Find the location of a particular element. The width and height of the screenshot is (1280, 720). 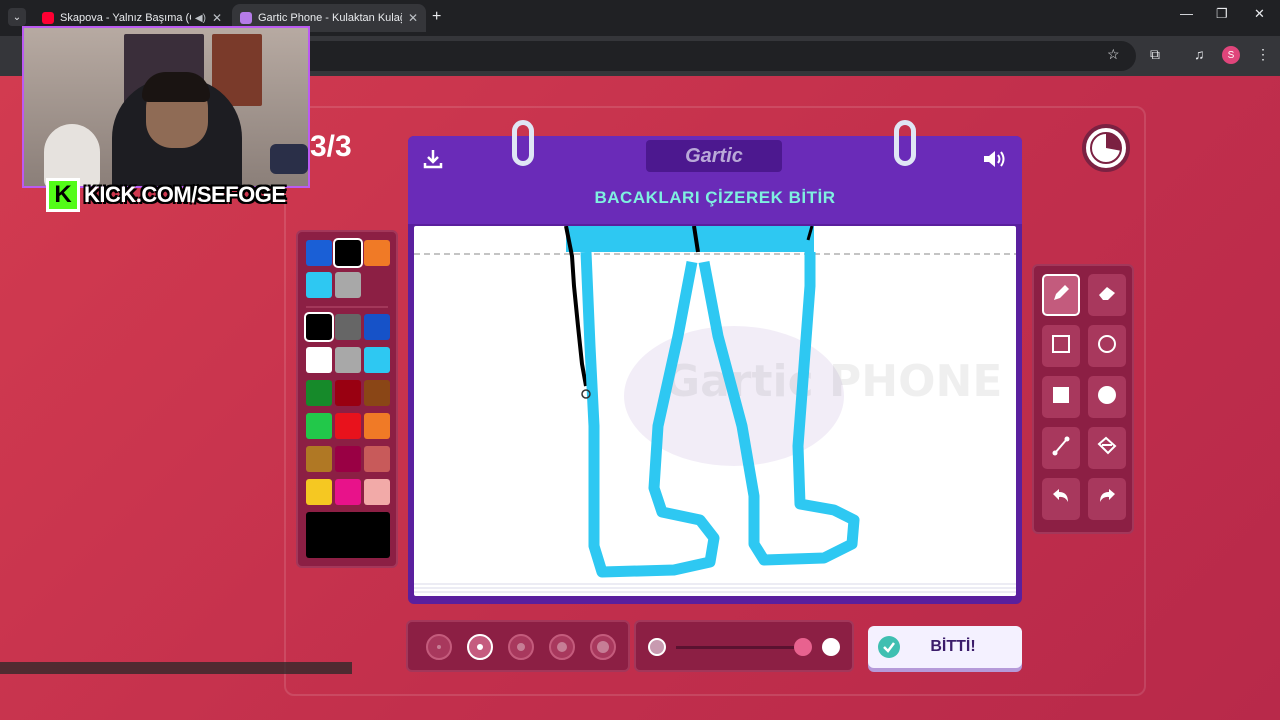

ellipse-fill-tool-button is located at coordinates (1107, 397).